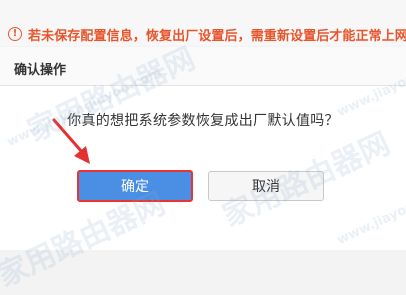 The width and height of the screenshot is (406, 295). I want to click on dialog-title: 确认操作, so click(40, 70).